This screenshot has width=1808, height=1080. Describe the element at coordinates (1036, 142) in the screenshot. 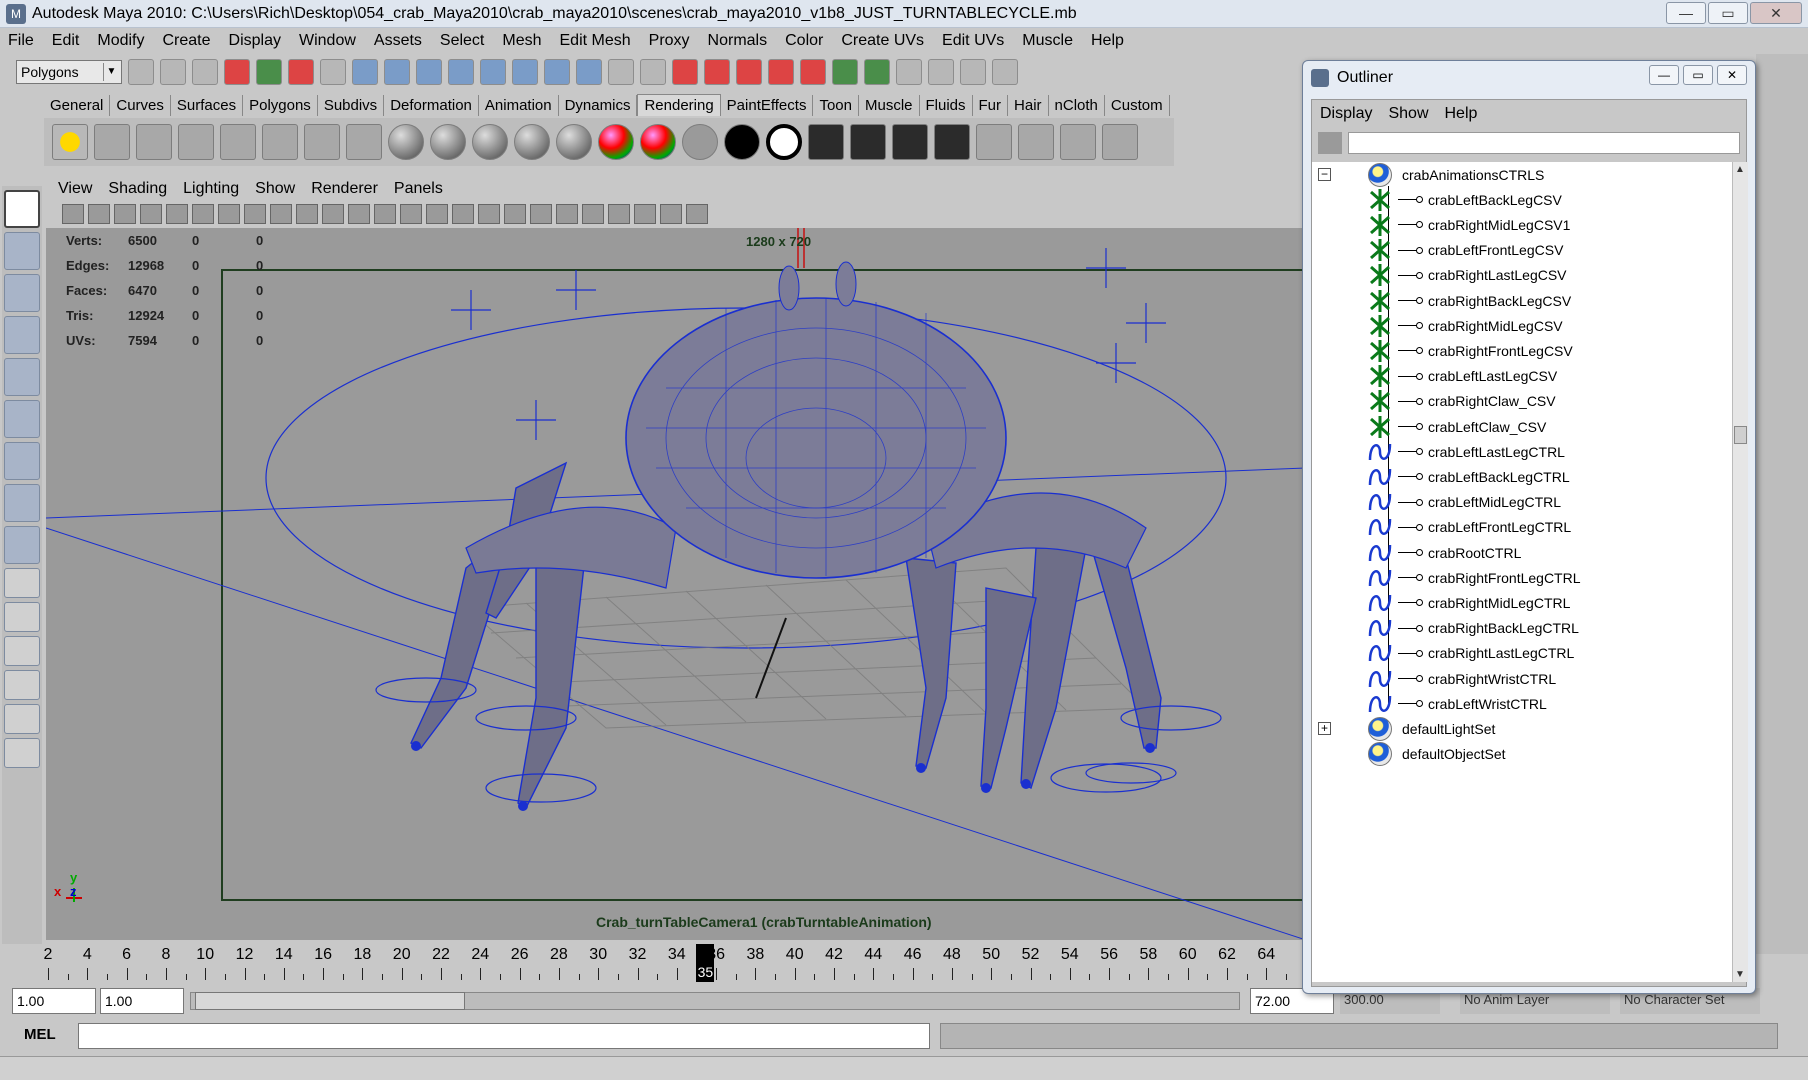

I see `cancel-render-icon` at that location.